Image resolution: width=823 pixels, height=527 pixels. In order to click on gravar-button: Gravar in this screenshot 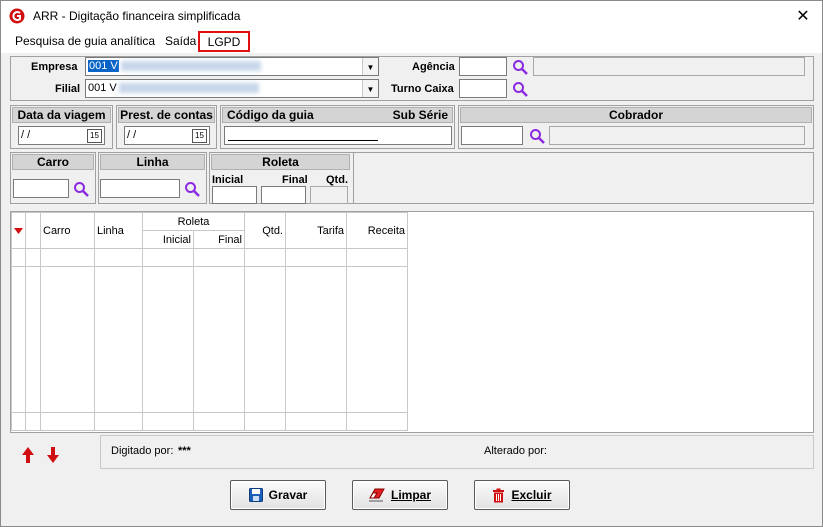, I will do `click(278, 495)`.